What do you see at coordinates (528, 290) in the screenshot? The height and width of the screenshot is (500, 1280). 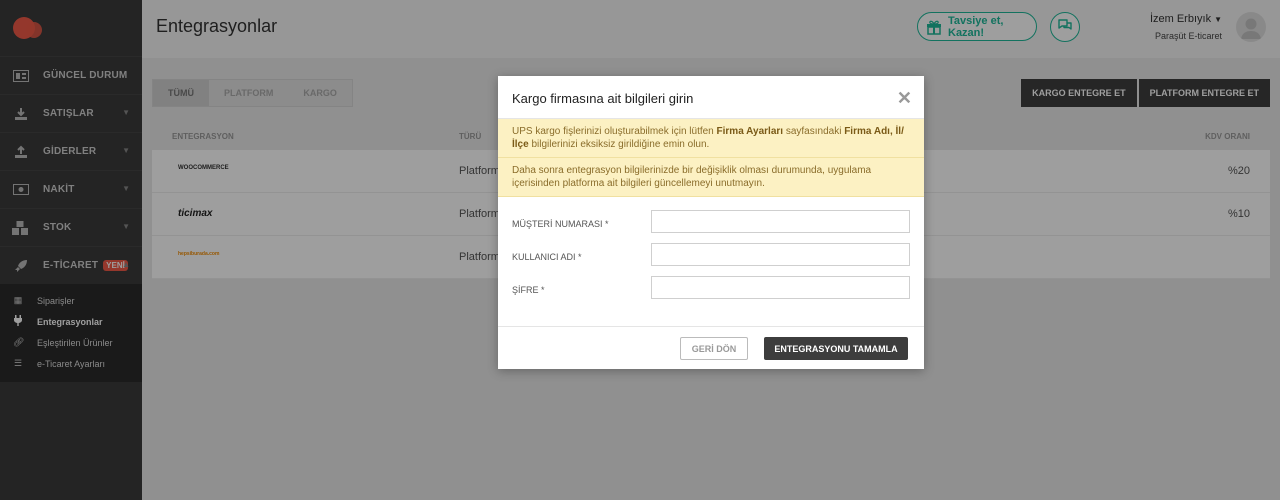 I see `password-label: ŞİFRE *` at bounding box center [528, 290].